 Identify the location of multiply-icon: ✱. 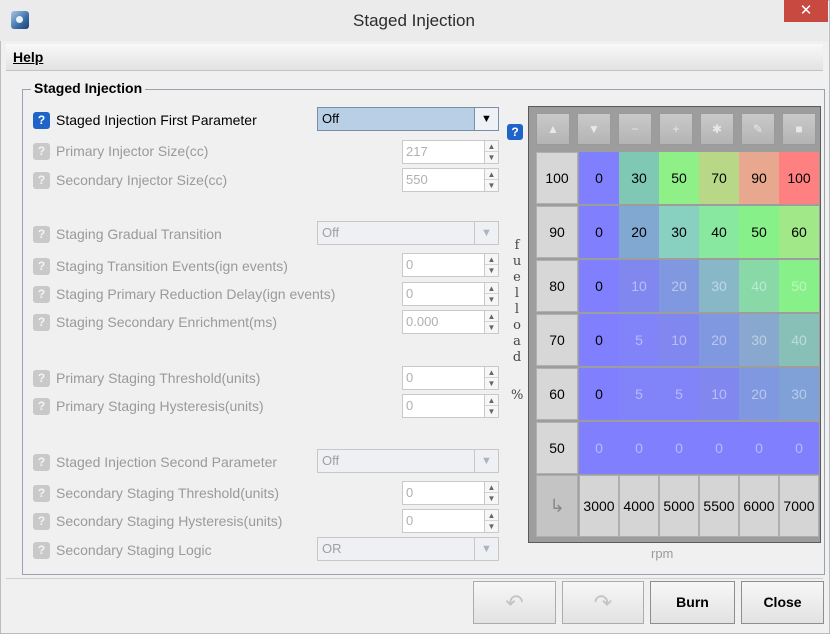
(717, 129).